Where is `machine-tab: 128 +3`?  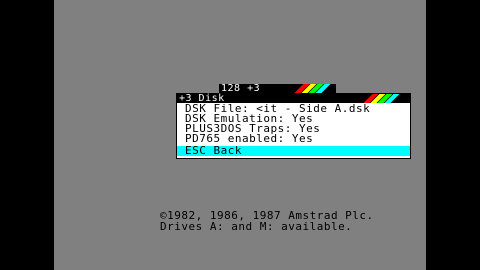
machine-tab: 128 +3 is located at coordinates (277, 89).